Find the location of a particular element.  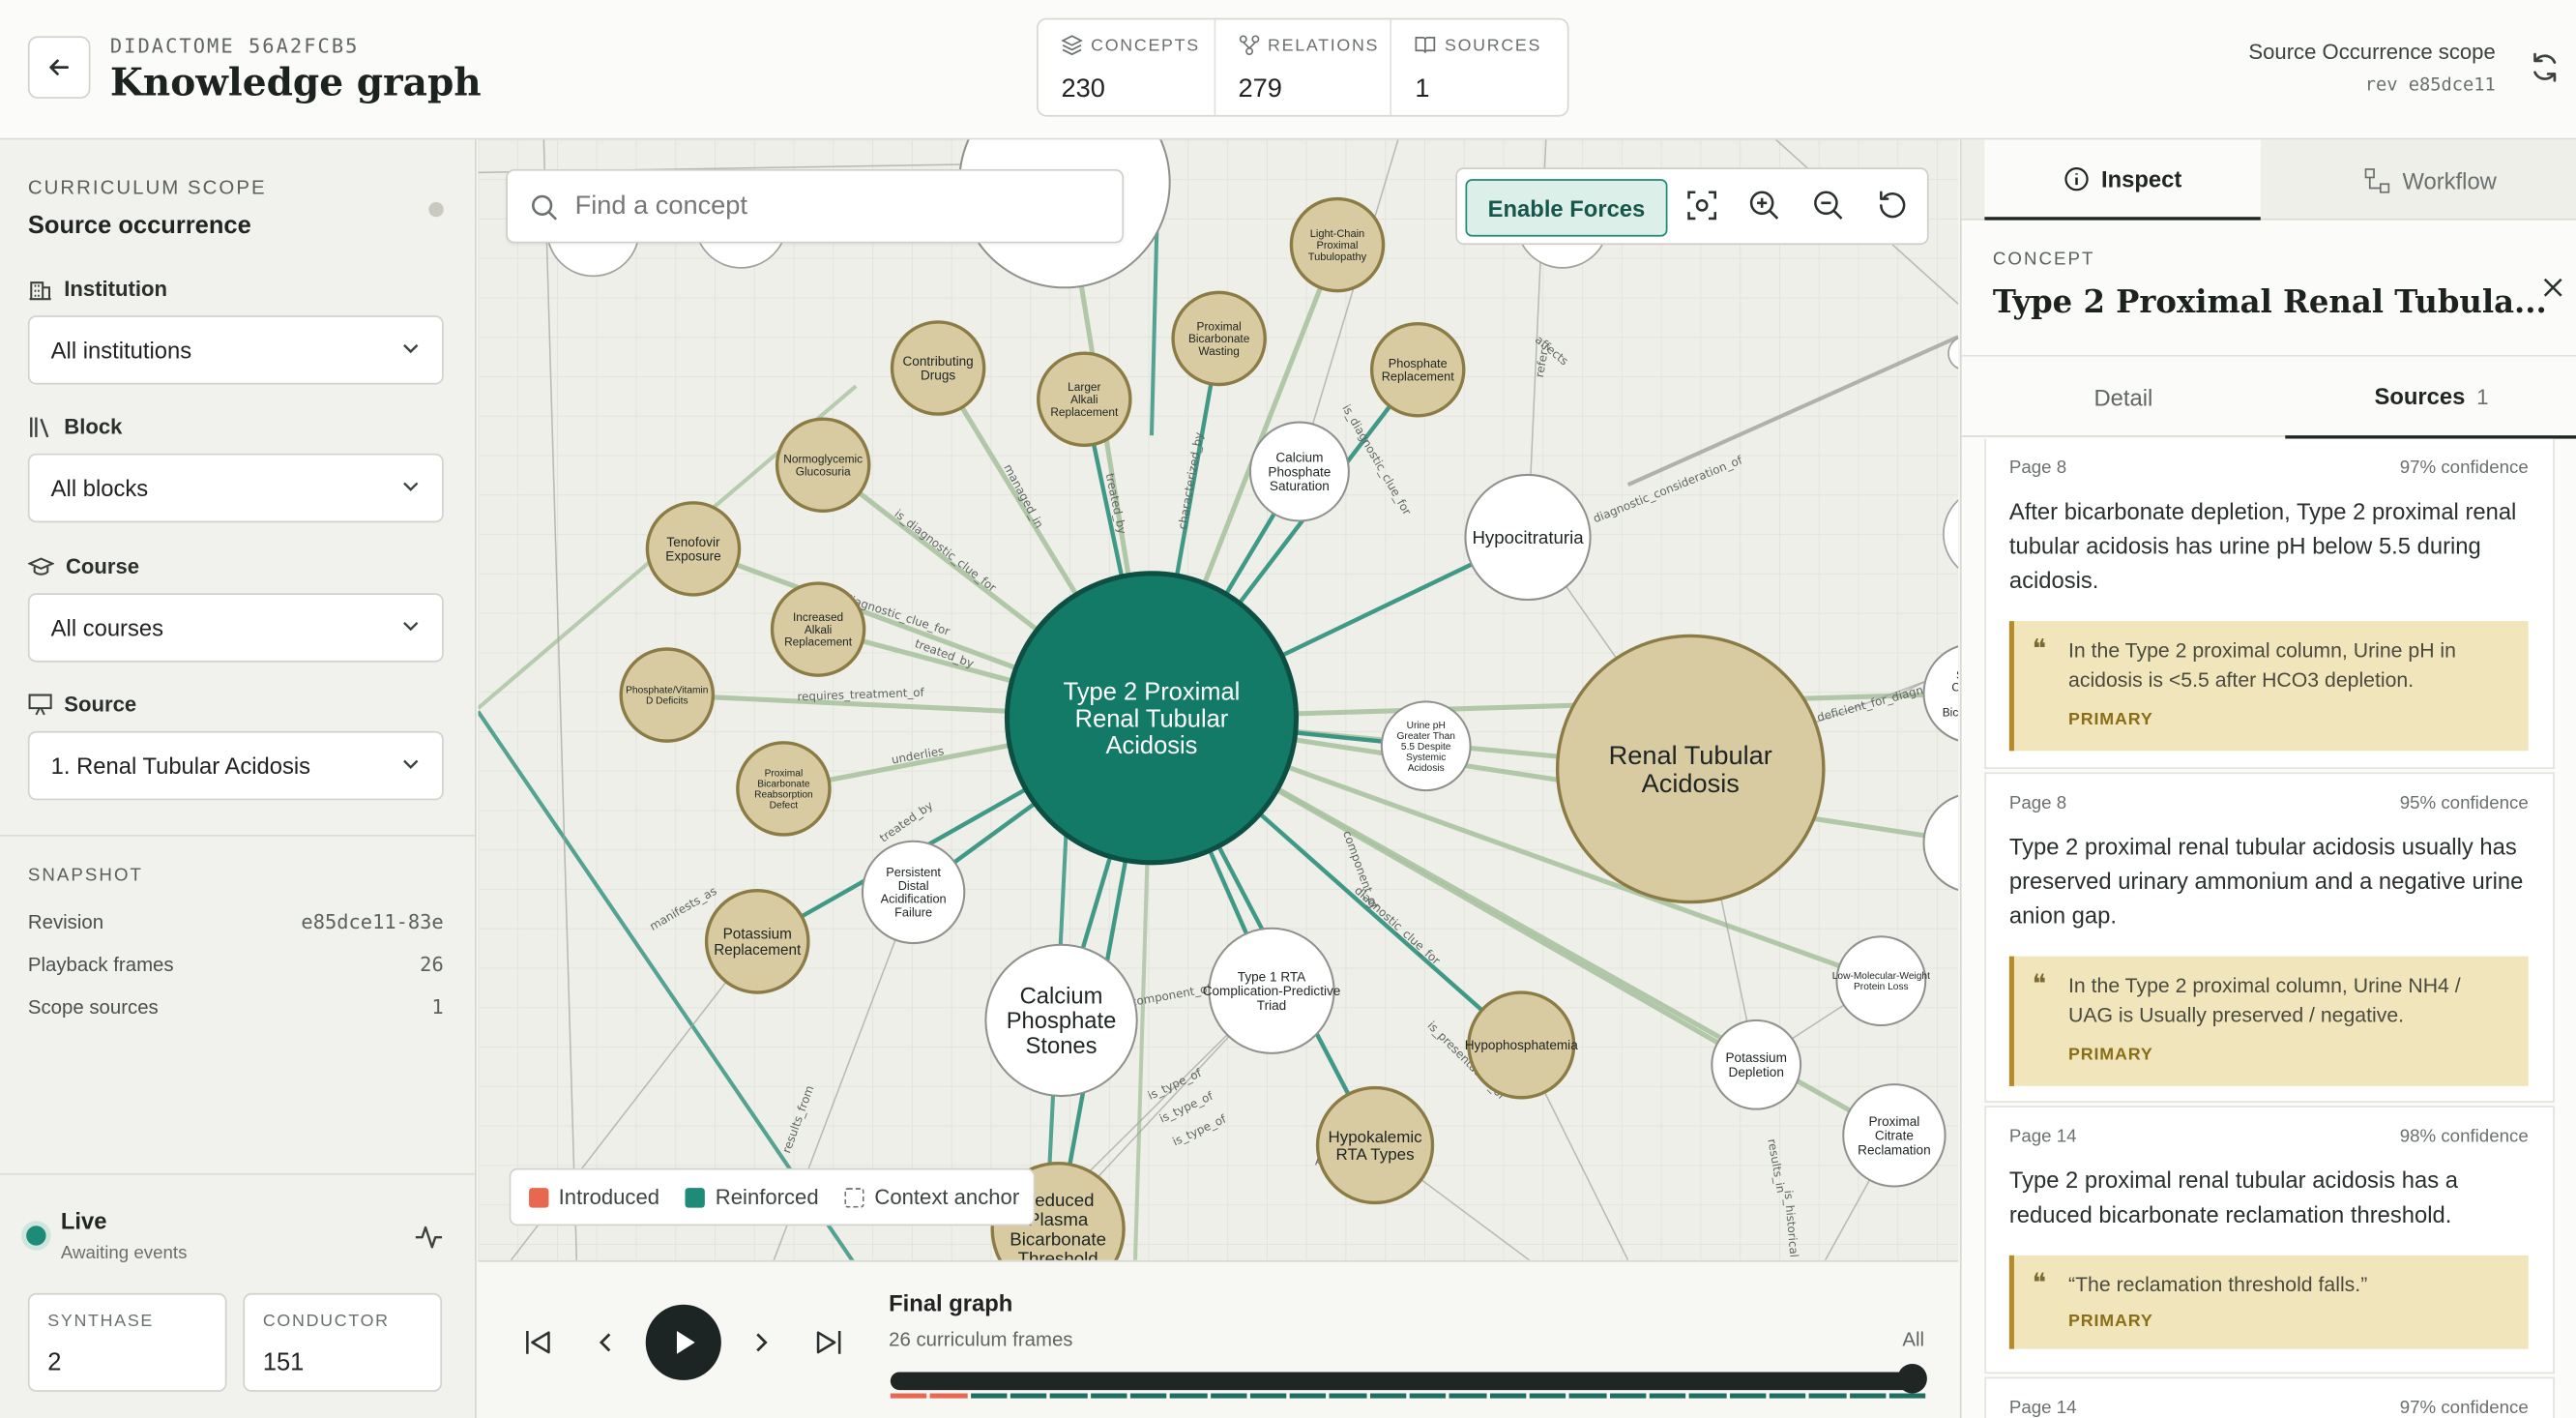

graph-node: Hypokalemic RTA Types is located at coordinates (1375, 1145).